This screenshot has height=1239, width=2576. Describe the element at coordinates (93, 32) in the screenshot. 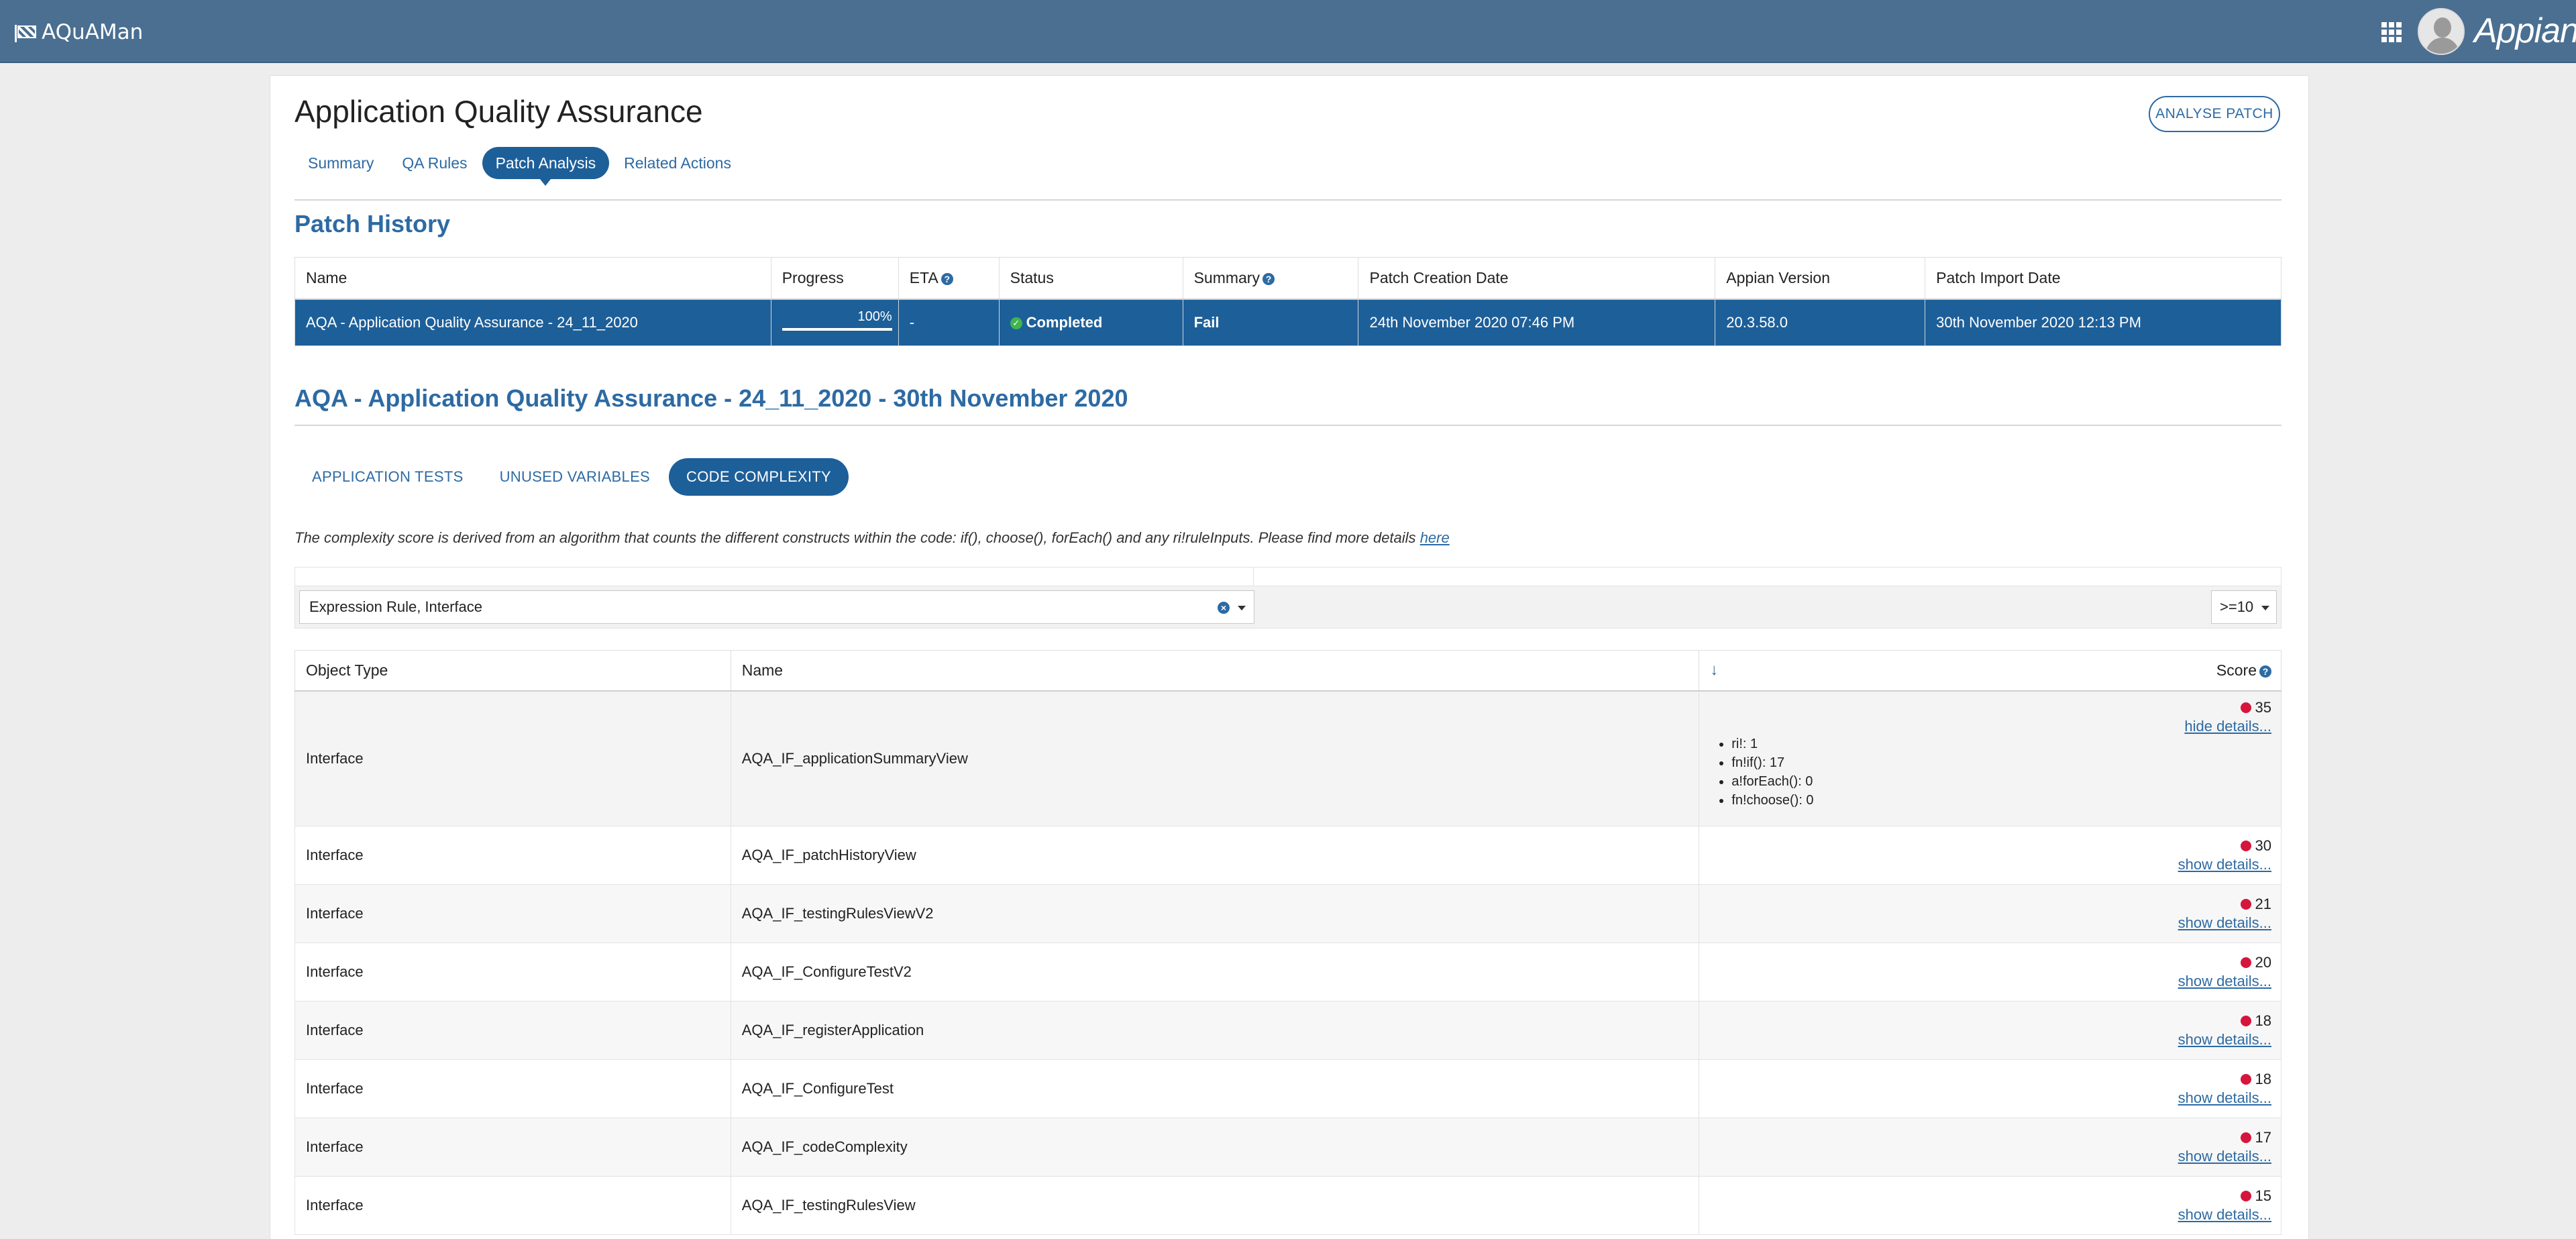

I see `app-name: AQuAMan` at that location.